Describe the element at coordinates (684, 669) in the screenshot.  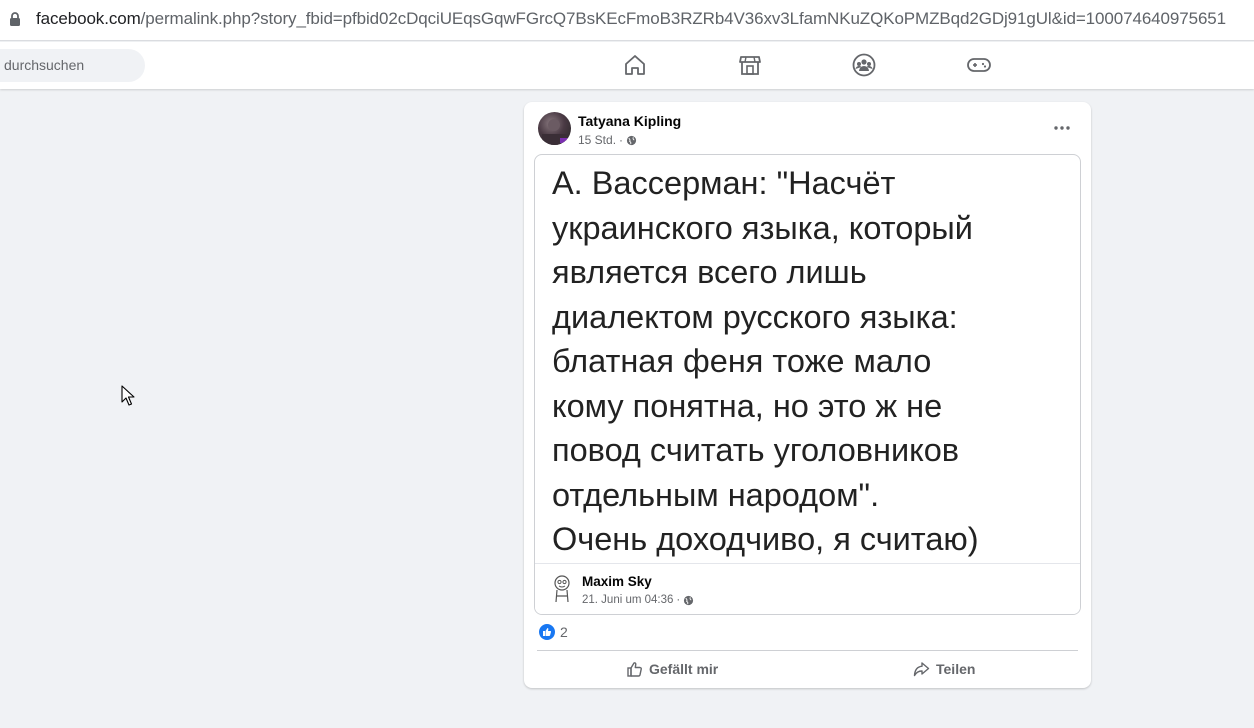
I see `like-label: Gefällt mir` at that location.